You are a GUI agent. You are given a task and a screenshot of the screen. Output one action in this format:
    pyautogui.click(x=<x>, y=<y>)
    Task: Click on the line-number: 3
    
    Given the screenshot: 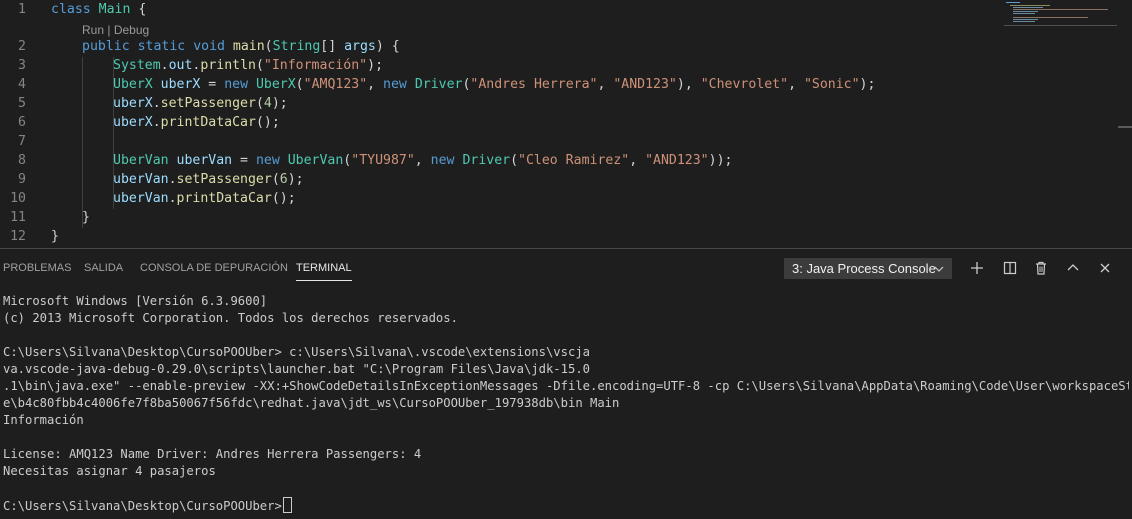 What is the action you would take?
    pyautogui.click(x=22, y=65)
    